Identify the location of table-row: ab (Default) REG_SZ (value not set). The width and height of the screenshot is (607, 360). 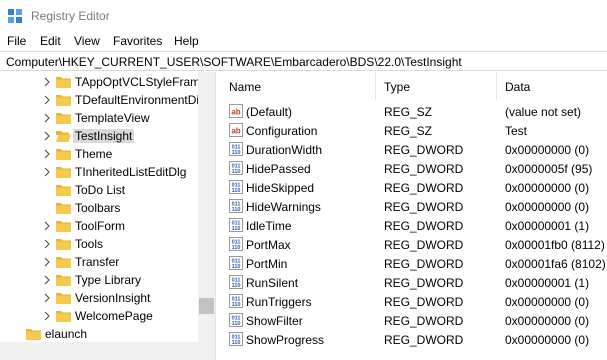
(414, 111).